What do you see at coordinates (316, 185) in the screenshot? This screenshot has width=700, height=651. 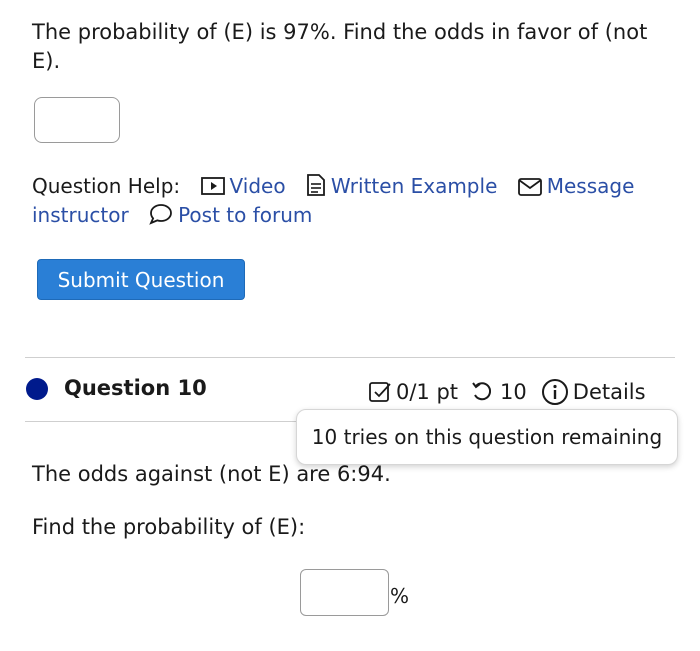 I see `document-icon` at bounding box center [316, 185].